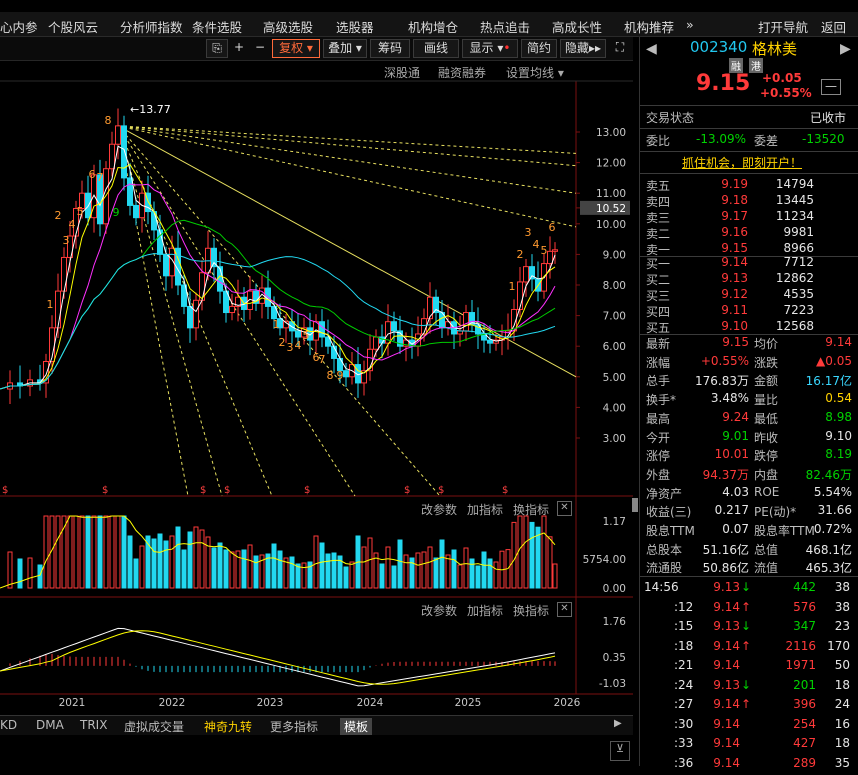 The image size is (858, 775). I want to click on splitter-handle, so click(635, 505).